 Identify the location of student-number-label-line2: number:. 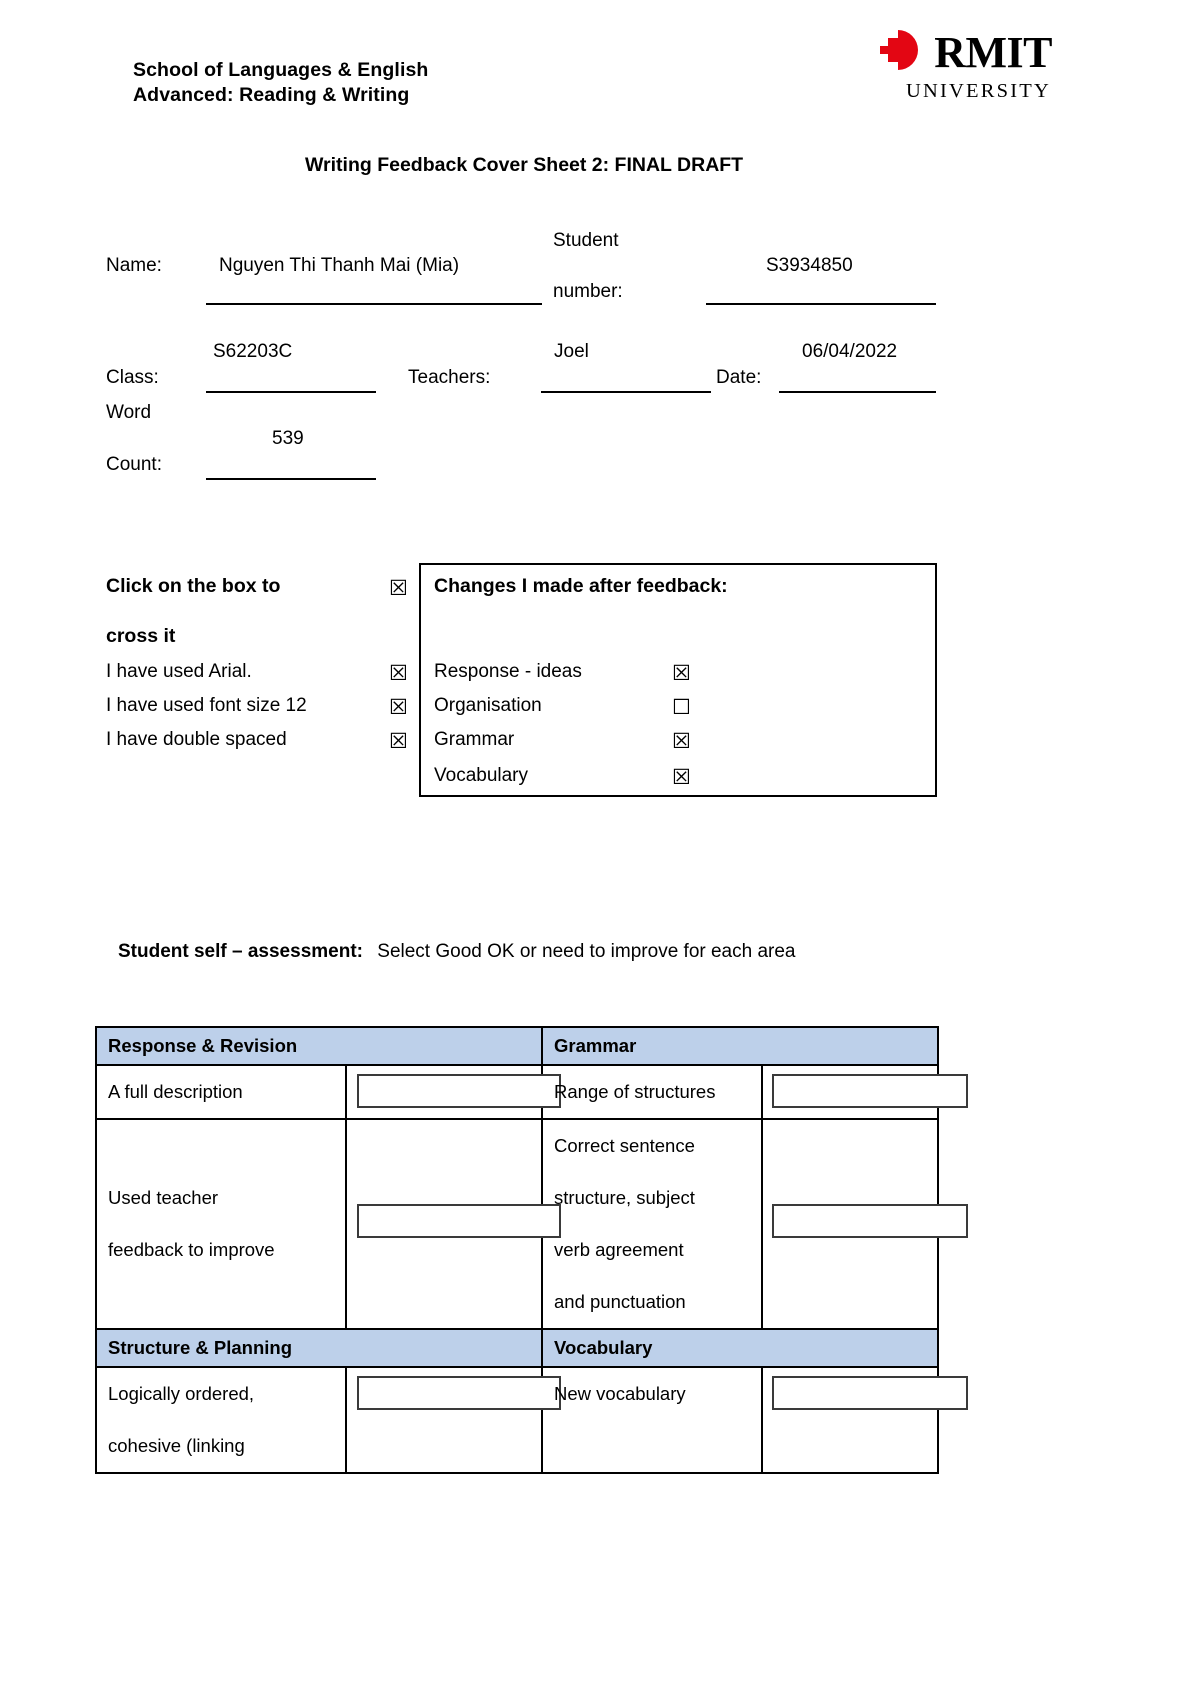
(588, 291).